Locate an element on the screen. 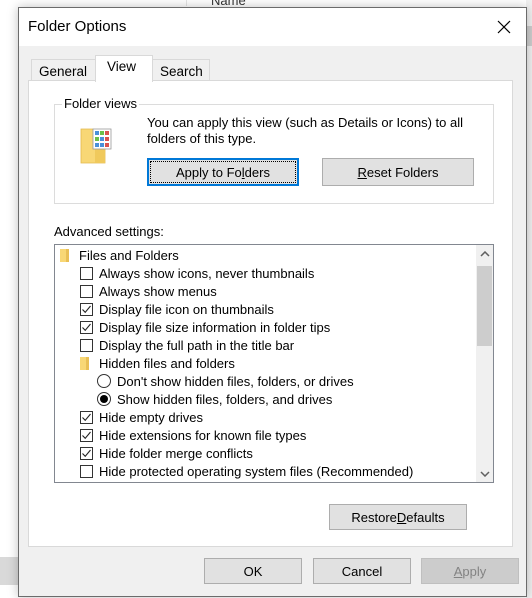 The width and height of the screenshot is (532, 598). tab-general: General is located at coordinates (63, 70).